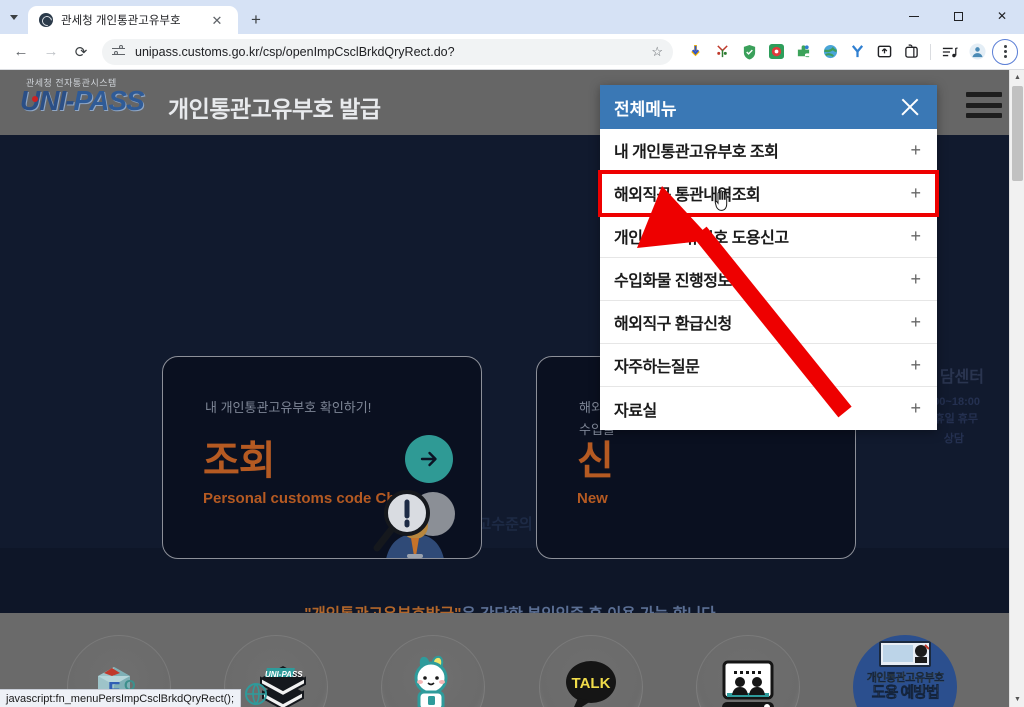 Image resolution: width=1024 pixels, height=707 pixels. Describe the element at coordinates (977, 52) in the screenshot. I see `profile-avatar-icon` at that location.